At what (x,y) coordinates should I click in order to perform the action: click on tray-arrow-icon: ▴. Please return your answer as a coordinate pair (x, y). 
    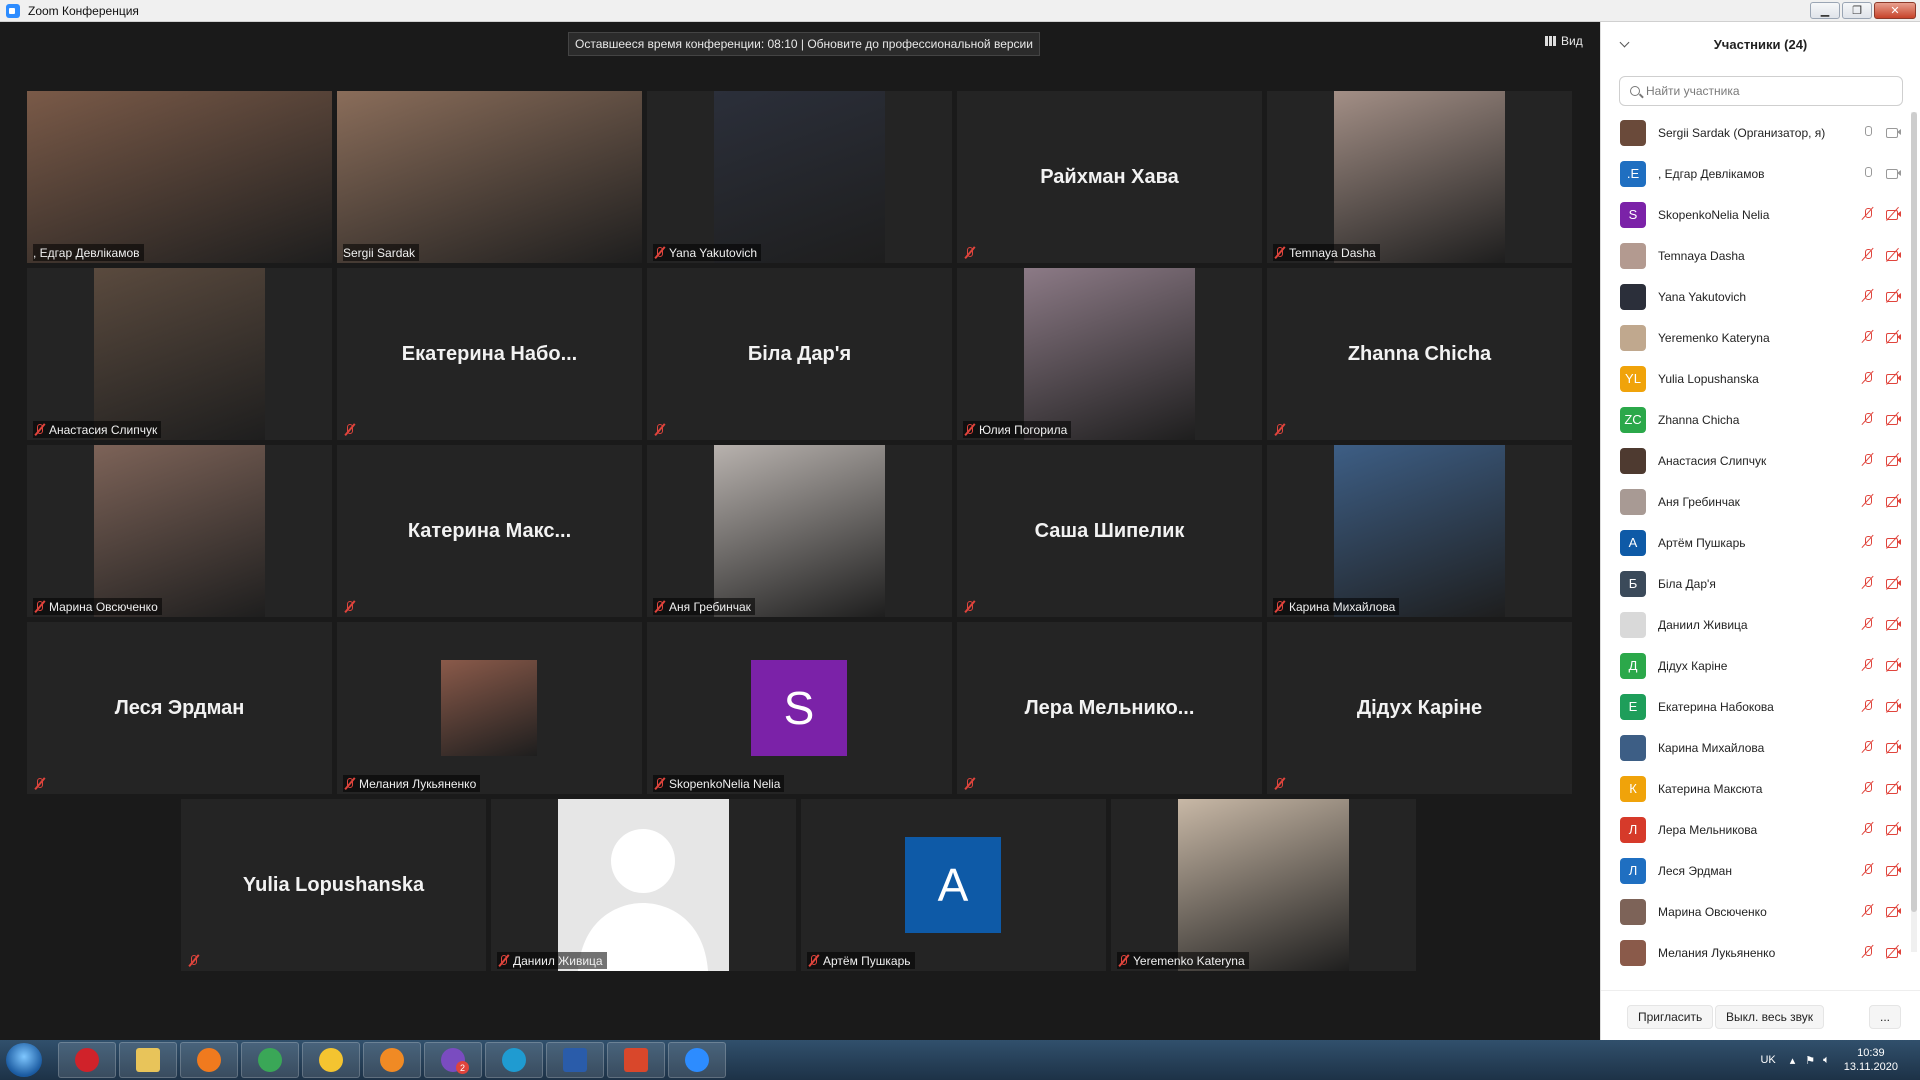
    Looking at the image, I should click on (1793, 1060).